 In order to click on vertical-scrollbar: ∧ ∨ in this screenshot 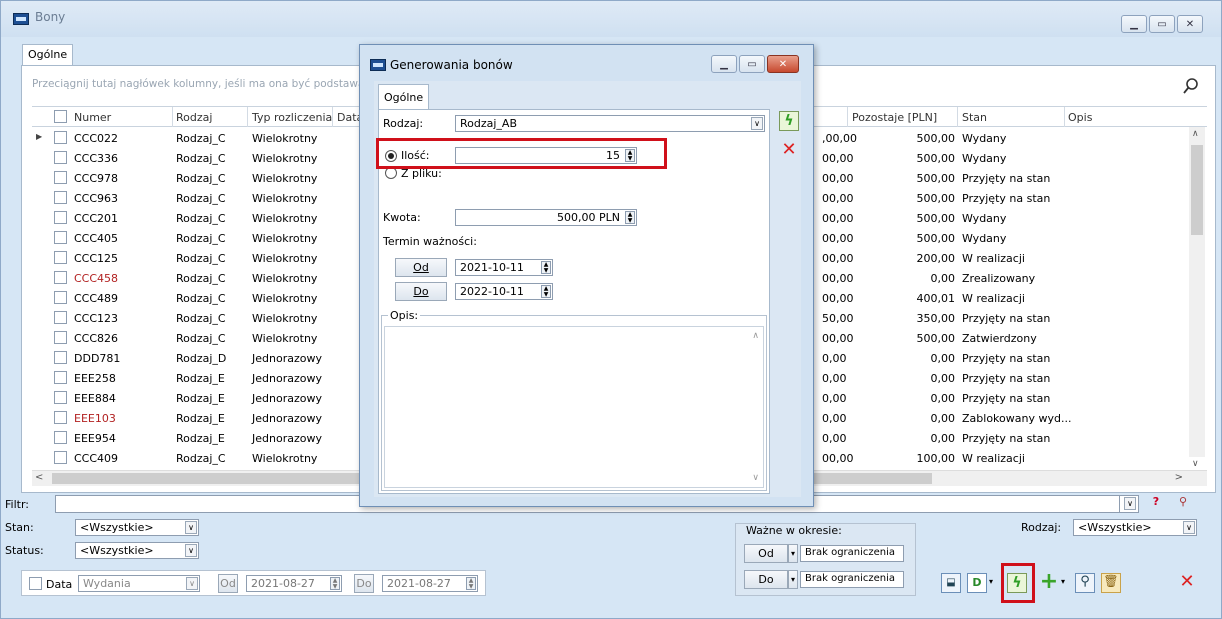, I will do `click(1197, 298)`.